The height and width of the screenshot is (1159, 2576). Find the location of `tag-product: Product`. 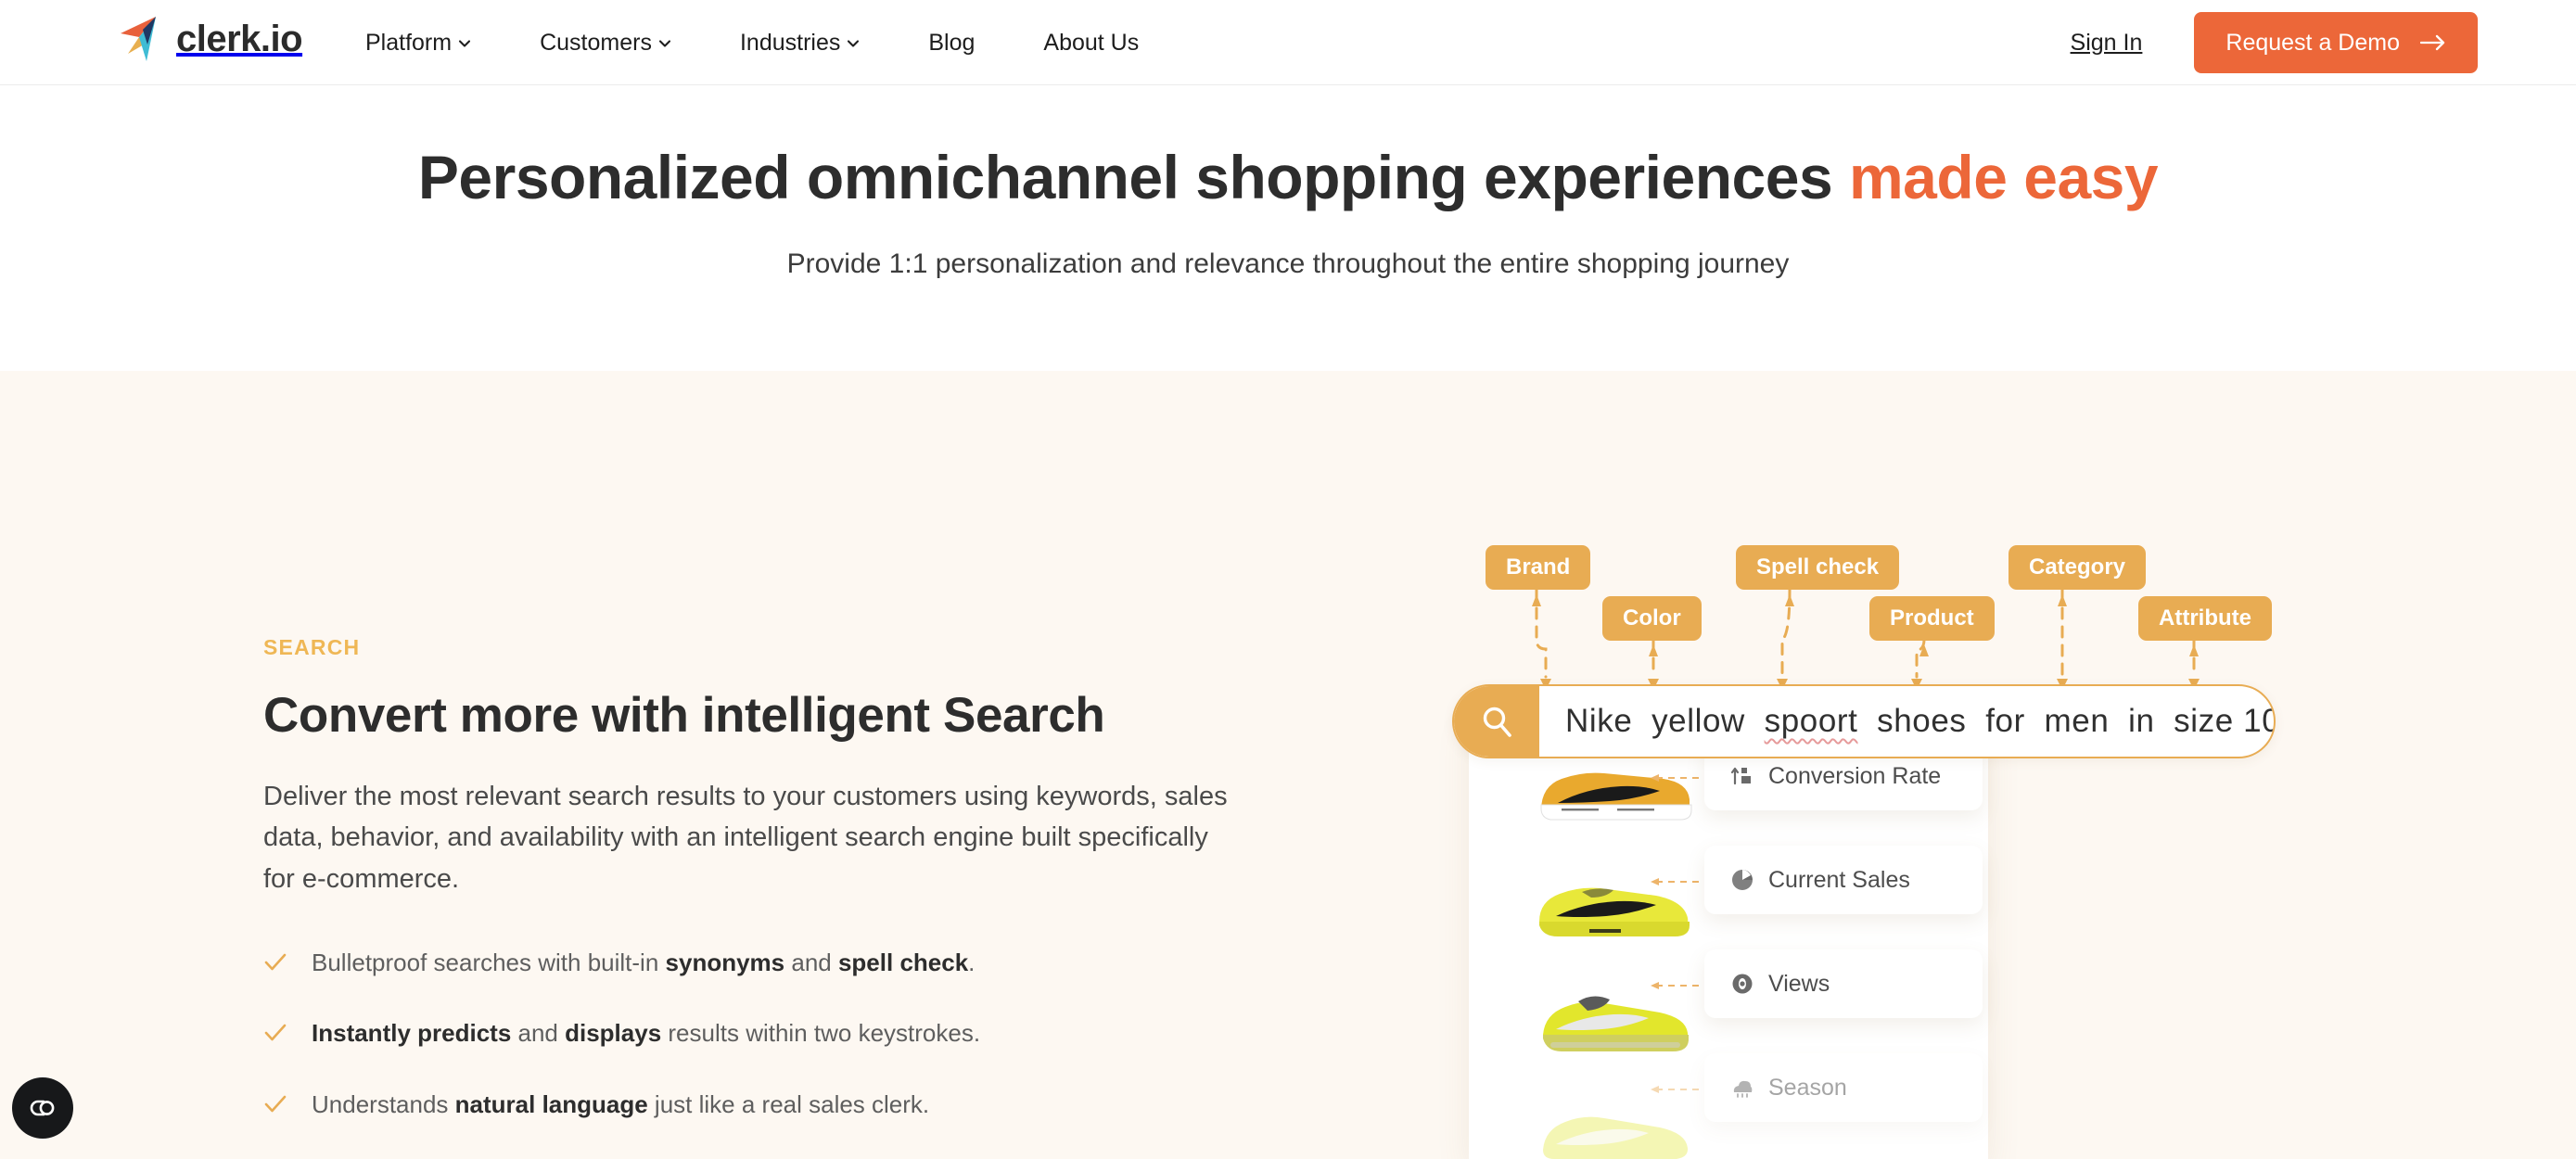

tag-product: Product is located at coordinates (1932, 618).